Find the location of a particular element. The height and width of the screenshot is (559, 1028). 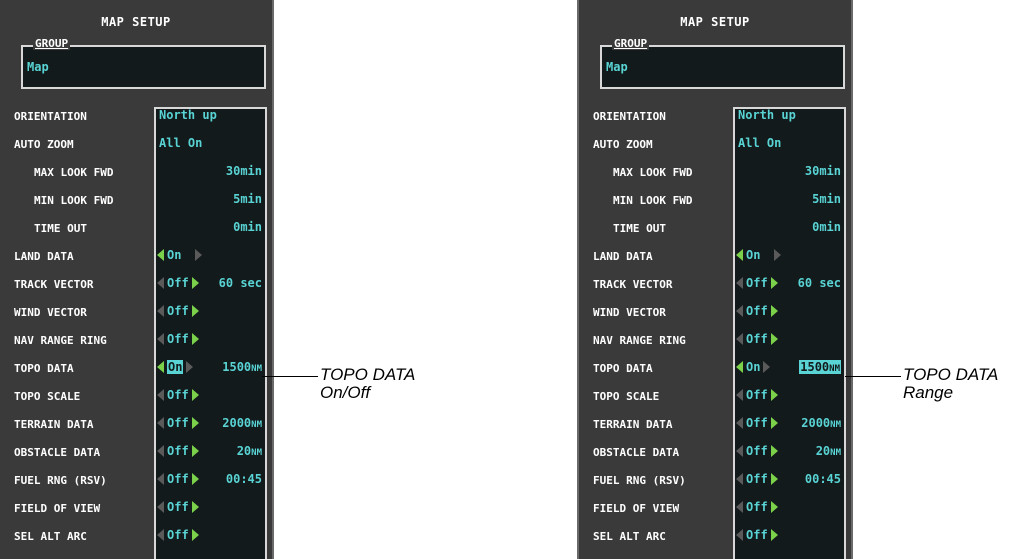

group-label: GROUP is located at coordinates (52, 43).